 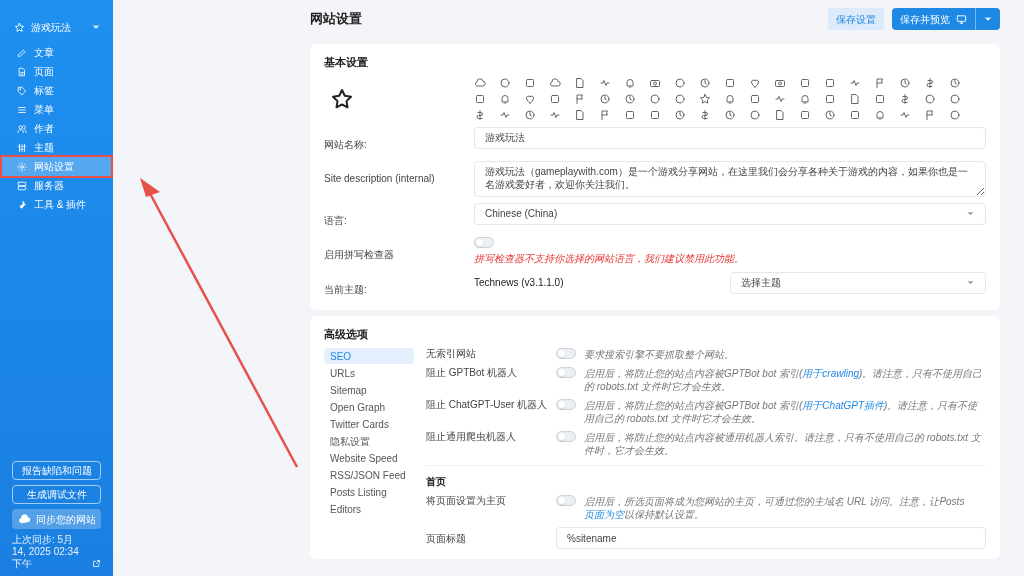 I want to click on page-title: 网站设置, so click(x=336, y=19).